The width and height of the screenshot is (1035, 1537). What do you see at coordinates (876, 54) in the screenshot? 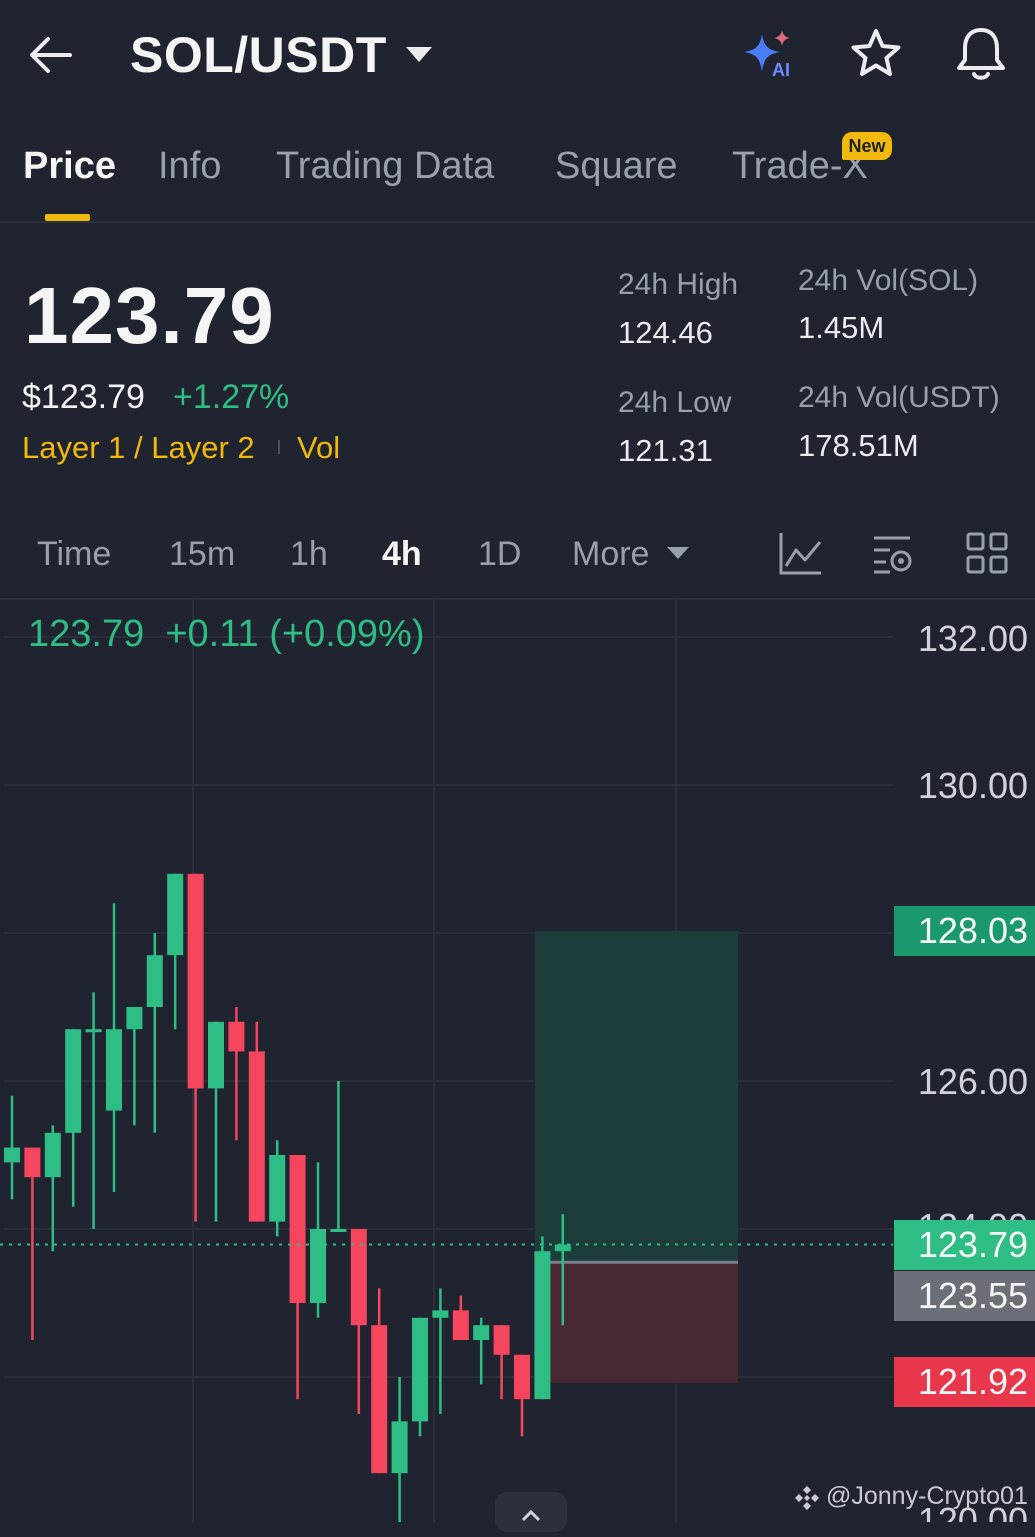
I see `star-icon` at bounding box center [876, 54].